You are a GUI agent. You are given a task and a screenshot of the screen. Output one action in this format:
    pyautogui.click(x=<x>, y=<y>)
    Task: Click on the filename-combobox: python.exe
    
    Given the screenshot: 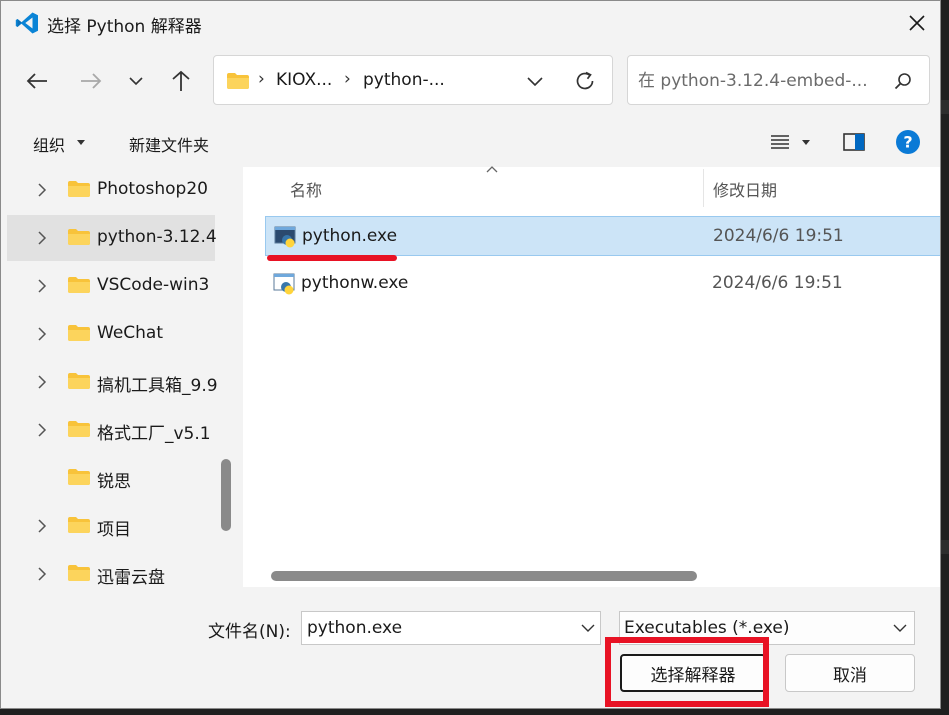 What is the action you would take?
    pyautogui.click(x=451, y=628)
    